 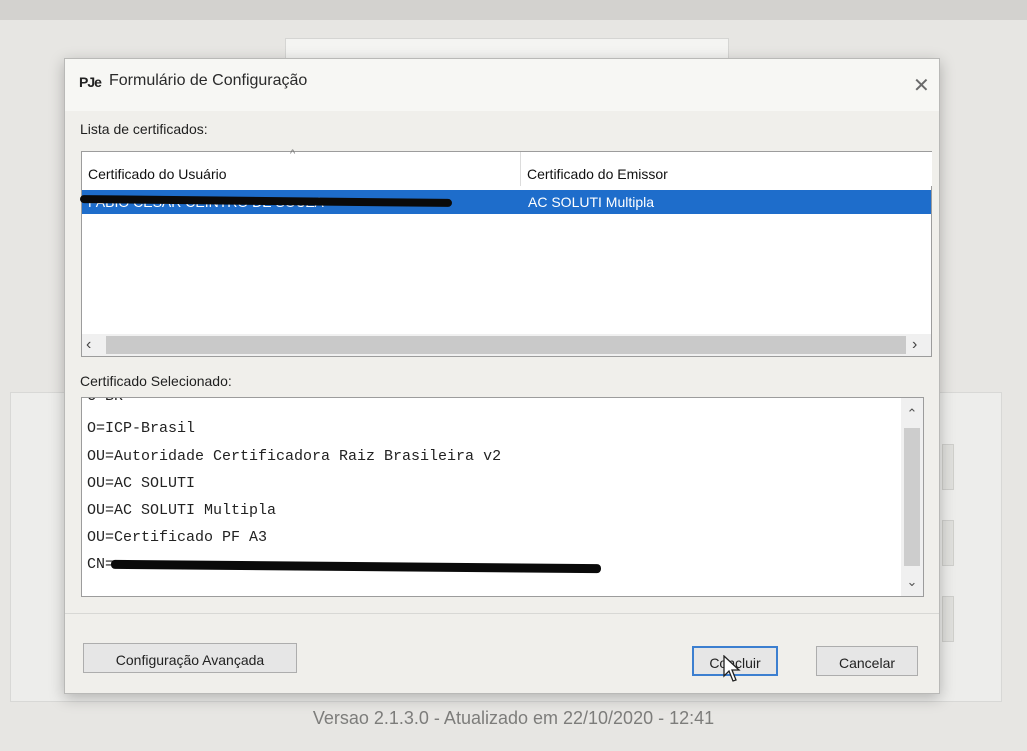 I want to click on detail-line: CN=, so click(x=101, y=564).